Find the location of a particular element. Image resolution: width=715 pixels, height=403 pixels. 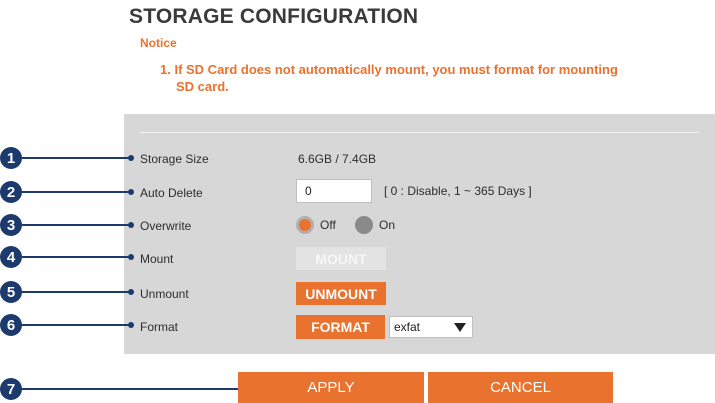

notice-heading: Notice is located at coordinates (158, 43).